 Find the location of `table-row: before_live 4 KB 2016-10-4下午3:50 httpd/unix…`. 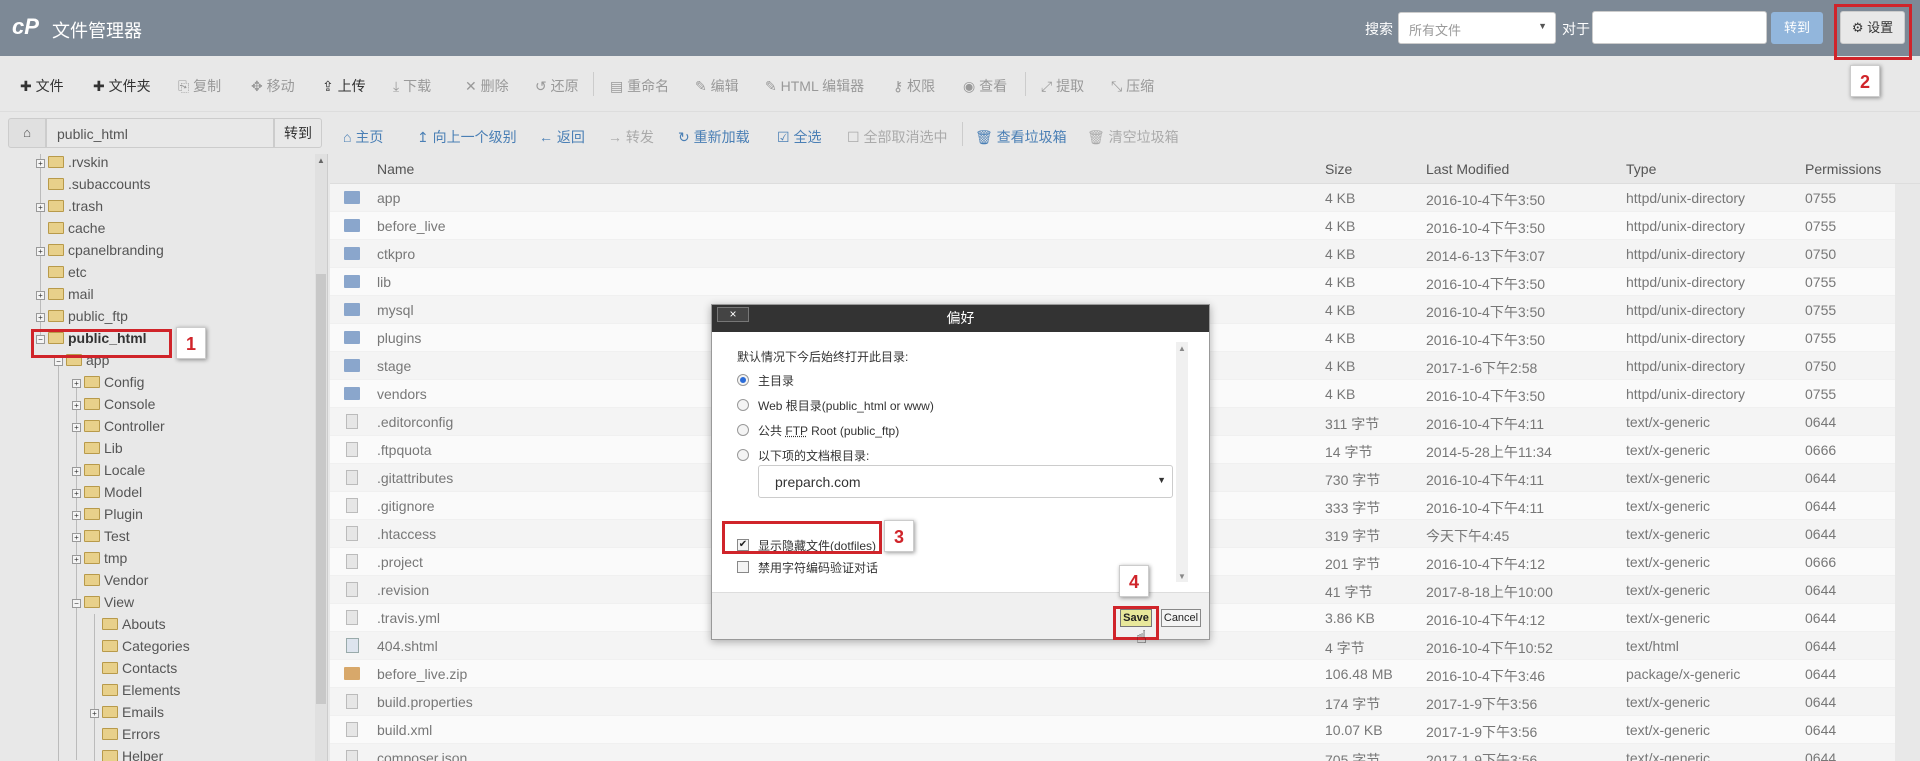

table-row: before_live 4 KB 2016-10-4下午3:50 httpd/unix… is located at coordinates (1112, 226).